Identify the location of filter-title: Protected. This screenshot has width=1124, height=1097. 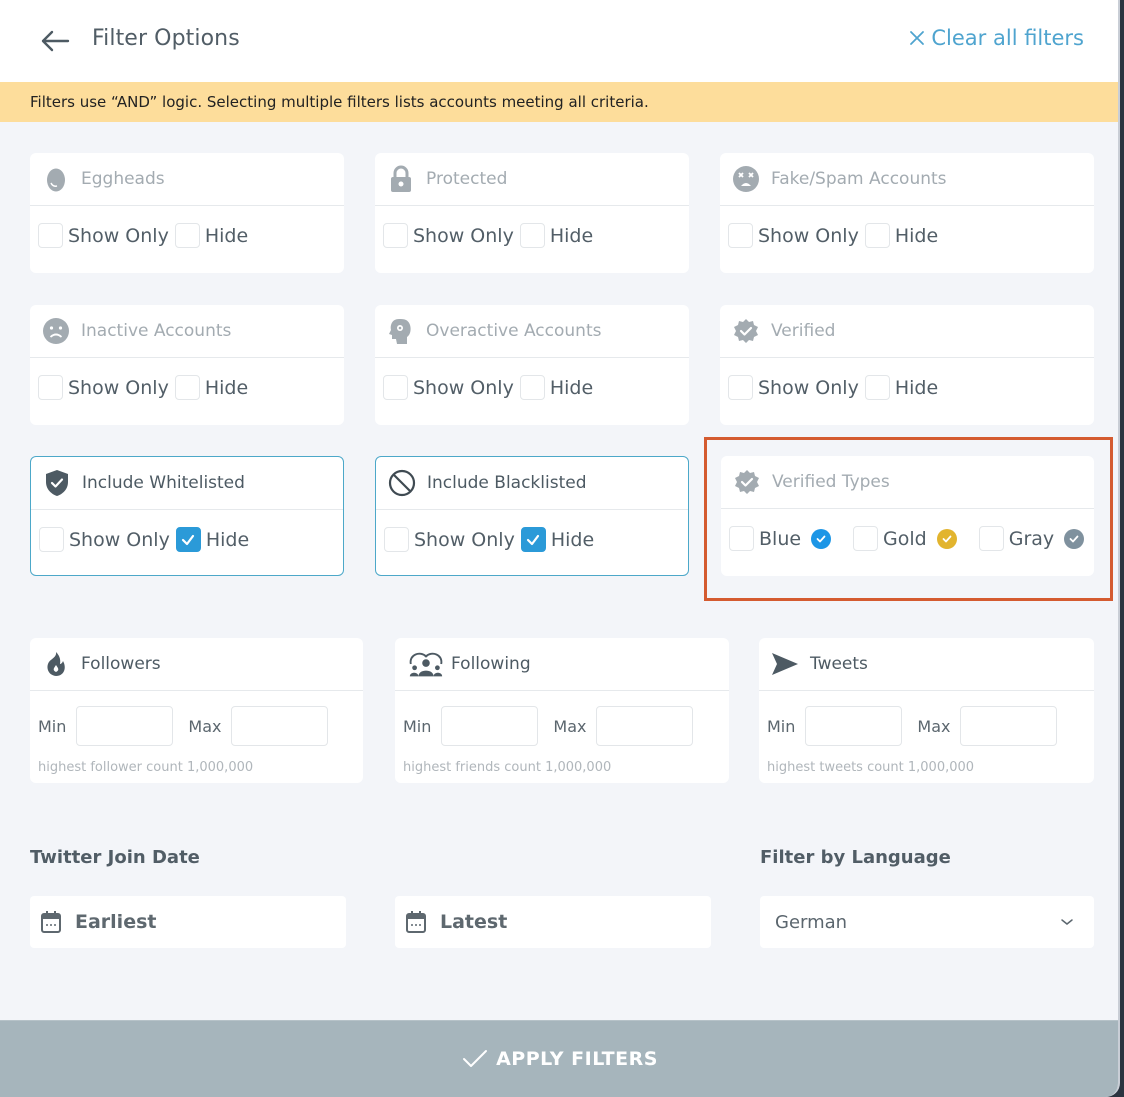
(467, 179).